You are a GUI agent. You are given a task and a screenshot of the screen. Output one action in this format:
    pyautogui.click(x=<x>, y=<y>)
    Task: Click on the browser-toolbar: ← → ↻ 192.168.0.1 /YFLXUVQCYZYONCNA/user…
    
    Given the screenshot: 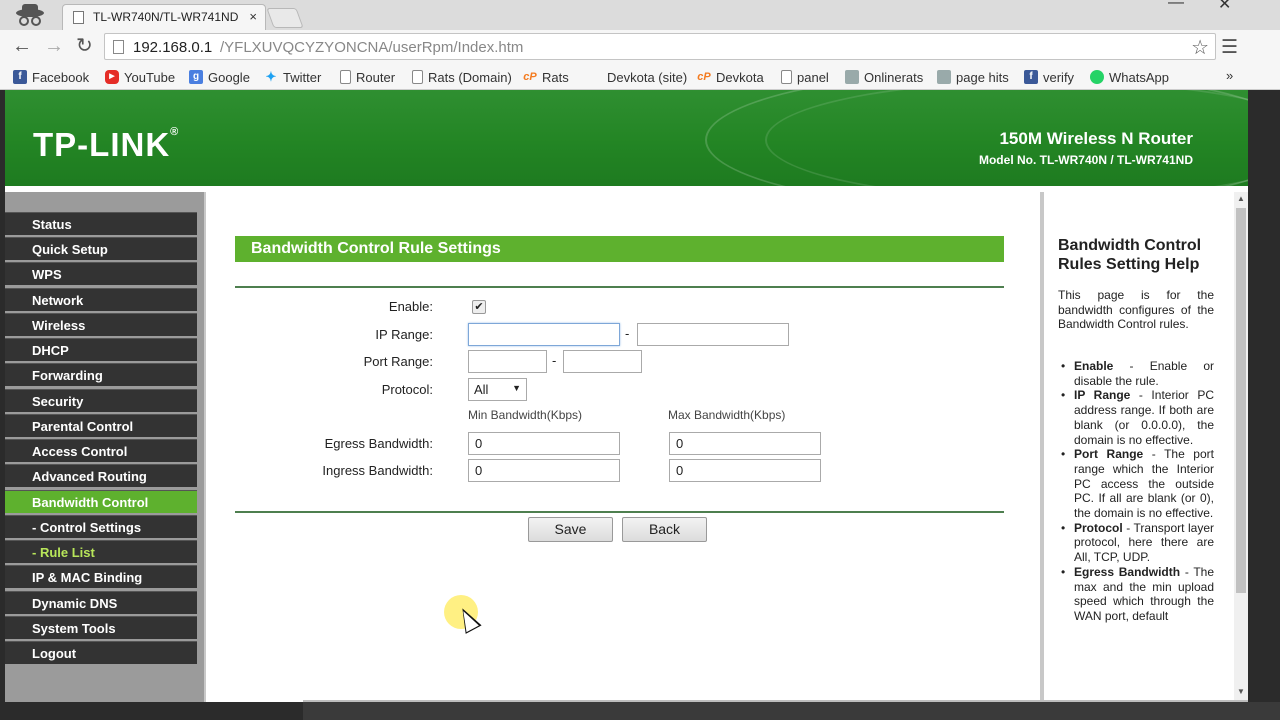 What is the action you would take?
    pyautogui.click(x=640, y=47)
    